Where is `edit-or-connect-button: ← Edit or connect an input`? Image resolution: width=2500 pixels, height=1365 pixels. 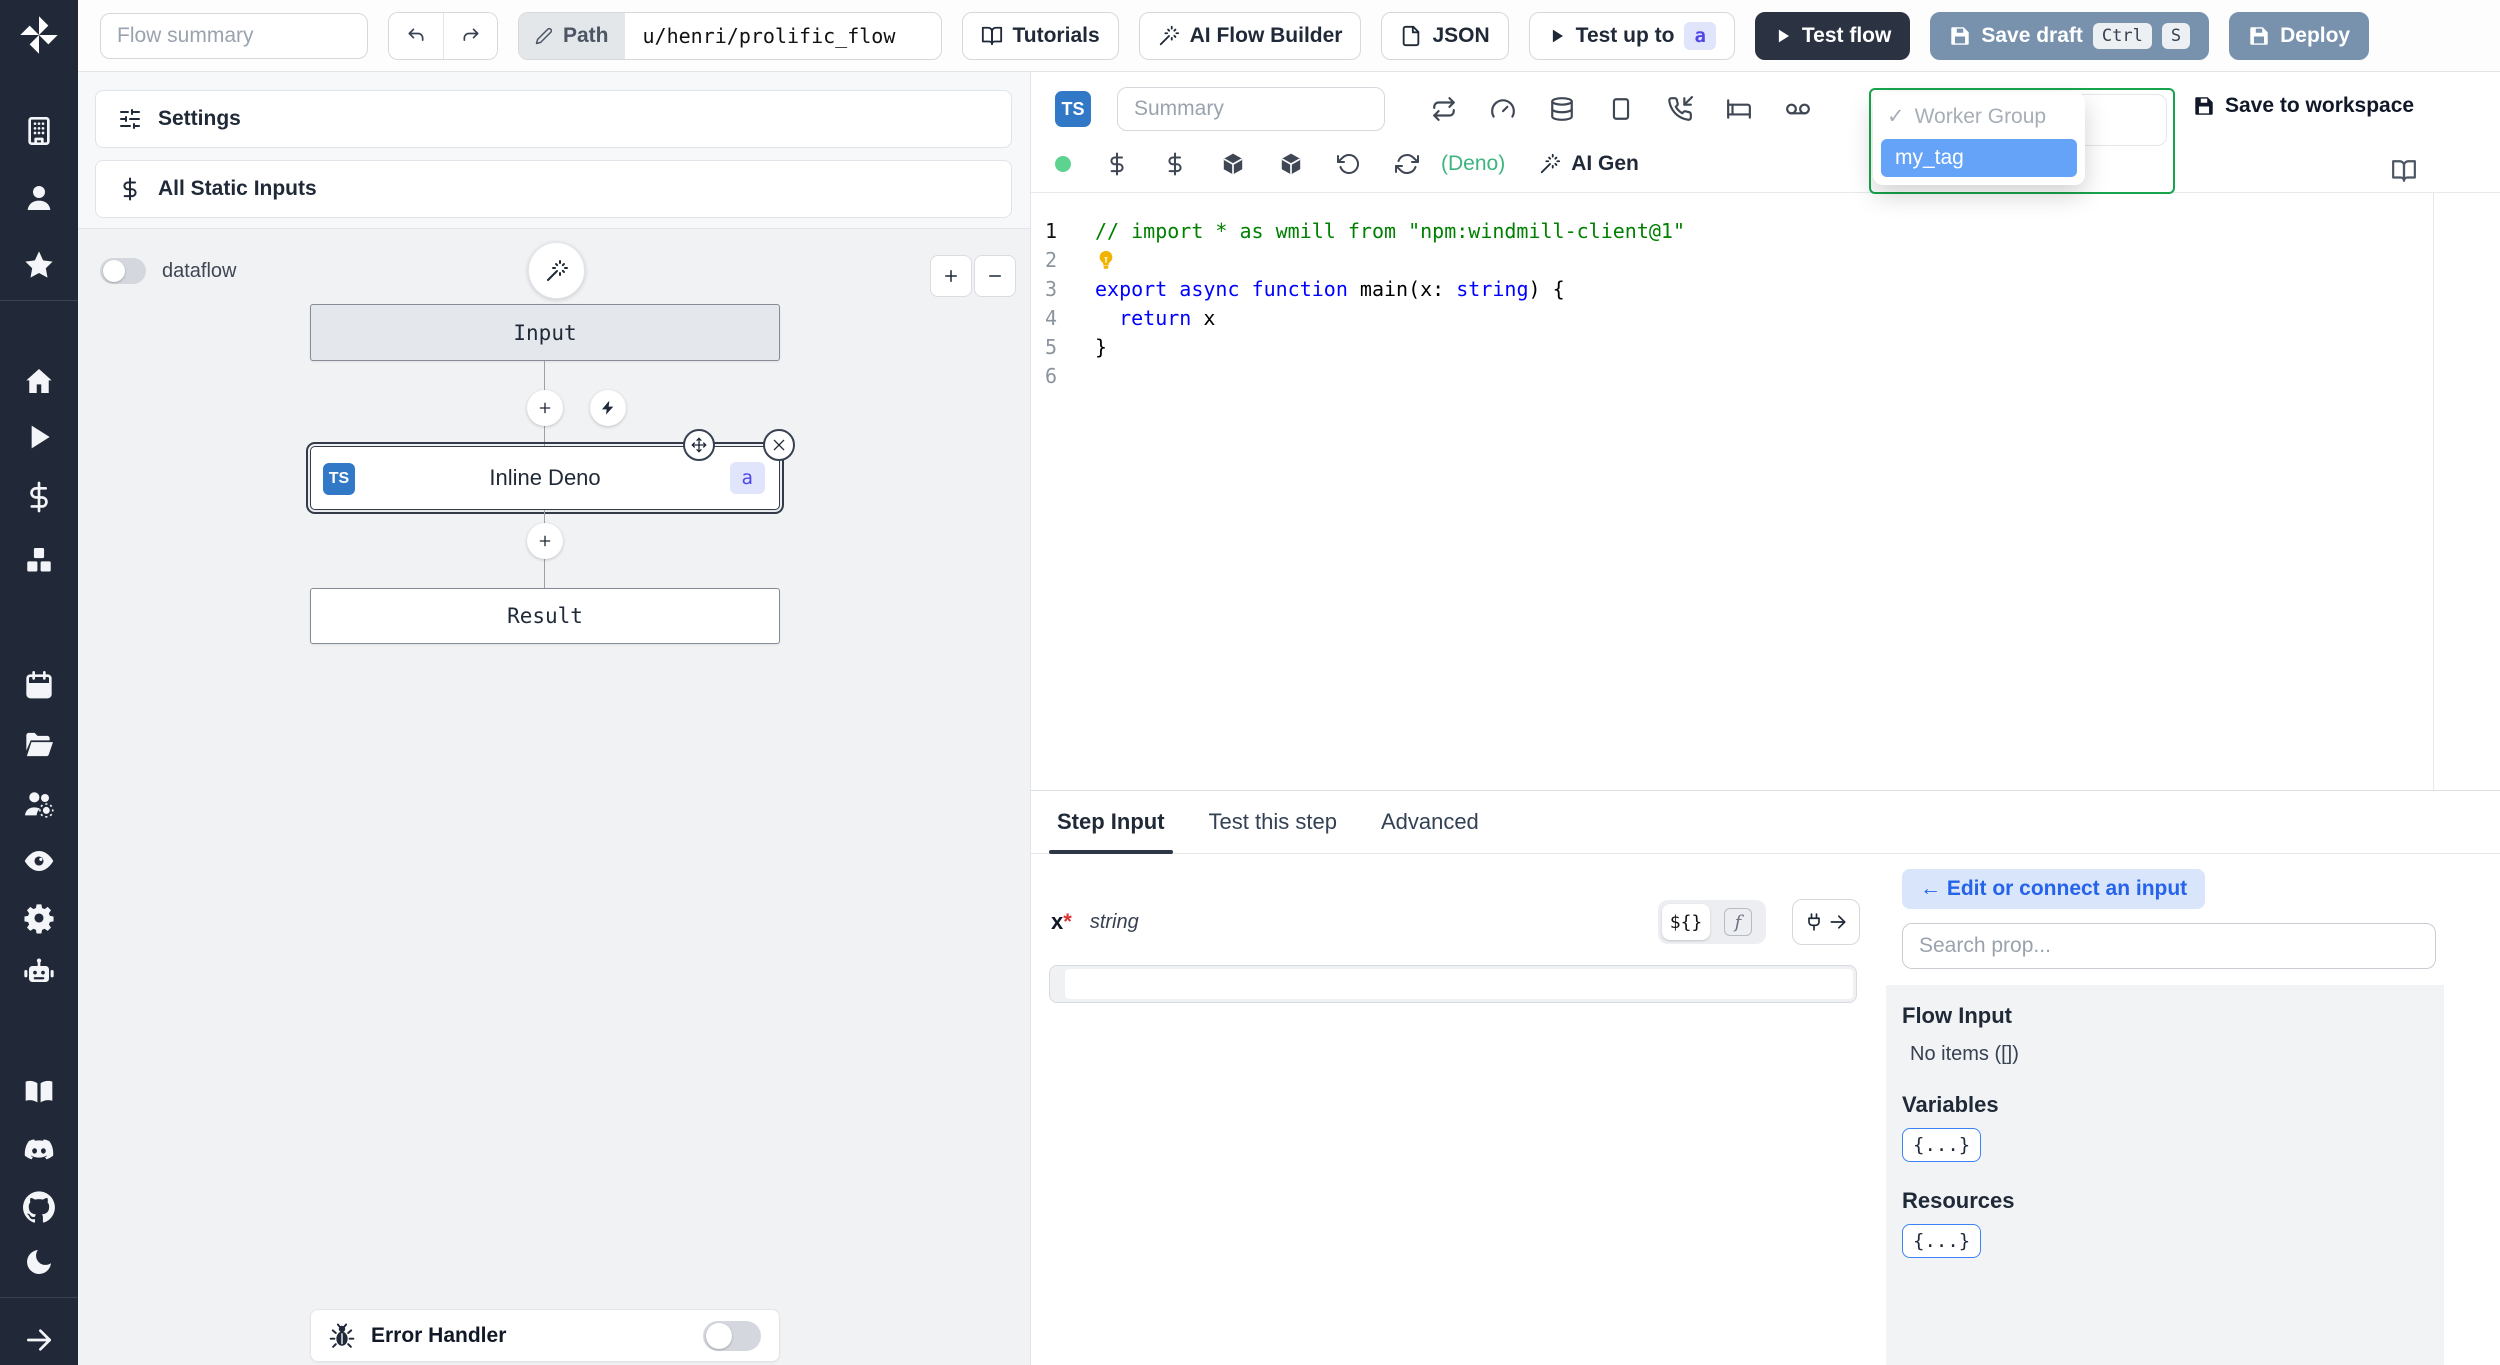
edit-or-connect-button: ← Edit or connect an input is located at coordinates (2054, 889).